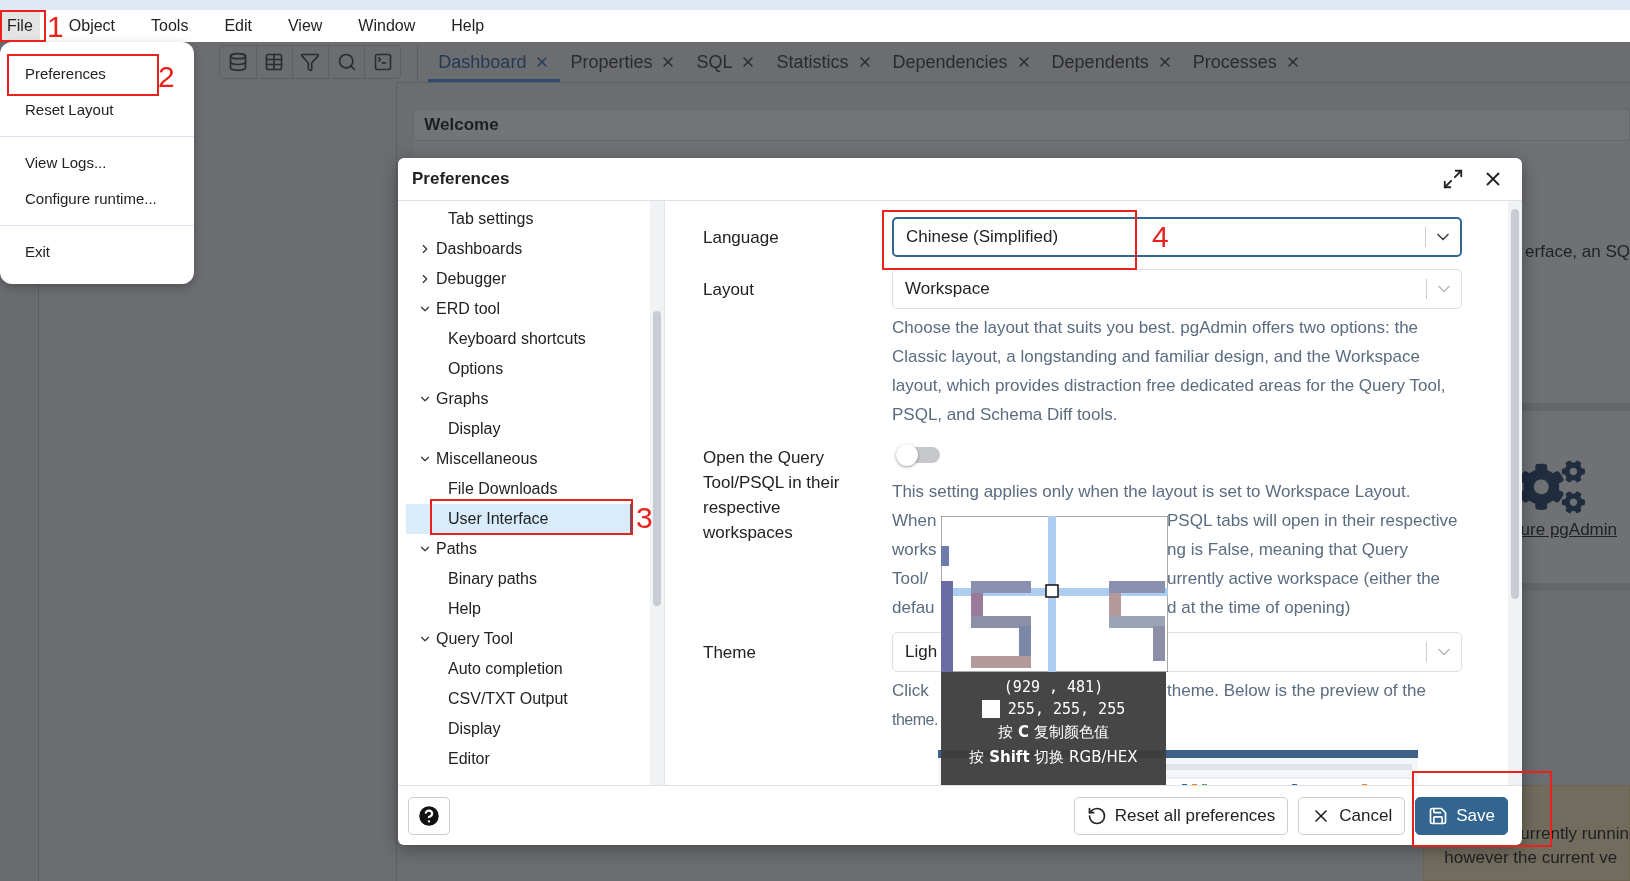  Describe the element at coordinates (644, 518) in the screenshot. I see `step-number: 3` at that location.